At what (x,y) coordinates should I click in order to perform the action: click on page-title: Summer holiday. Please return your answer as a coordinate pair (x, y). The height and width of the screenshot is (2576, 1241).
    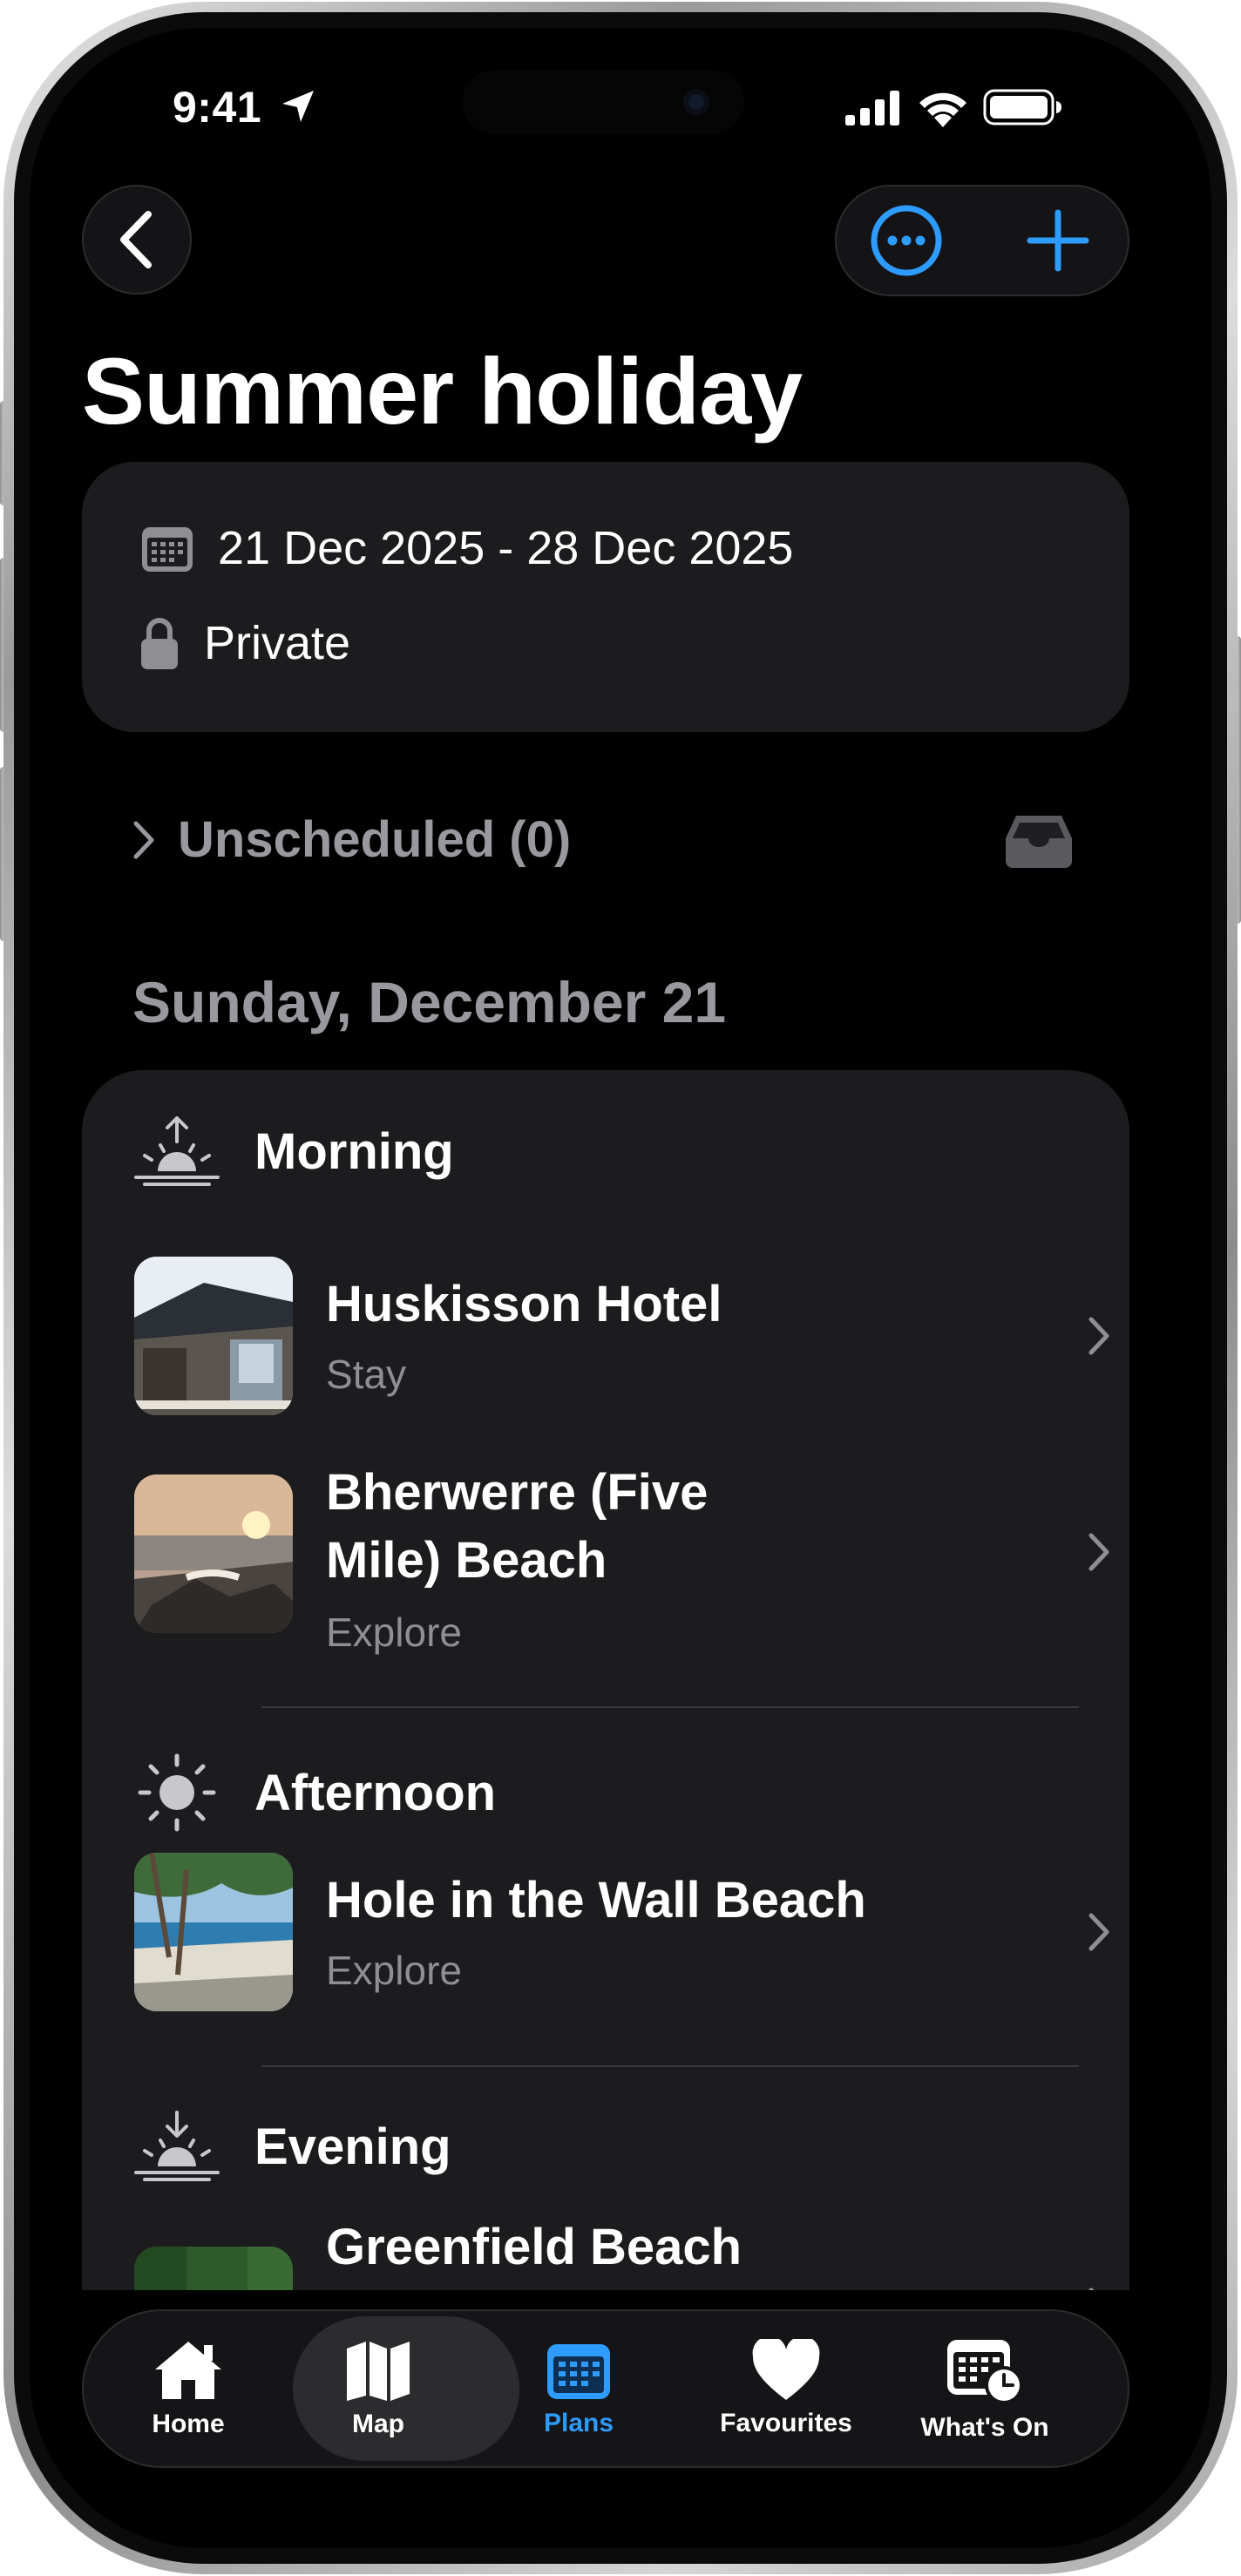
    Looking at the image, I should click on (442, 391).